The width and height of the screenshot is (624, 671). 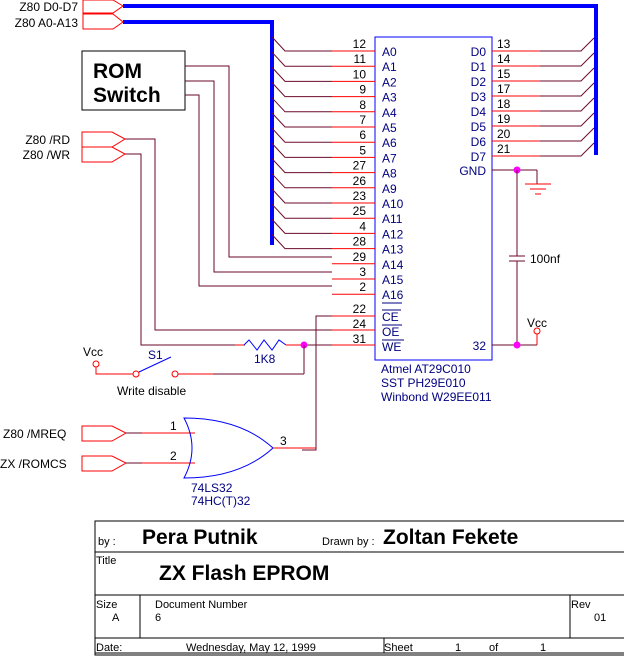 I want to click on pin-number: 17, so click(x=504, y=89).